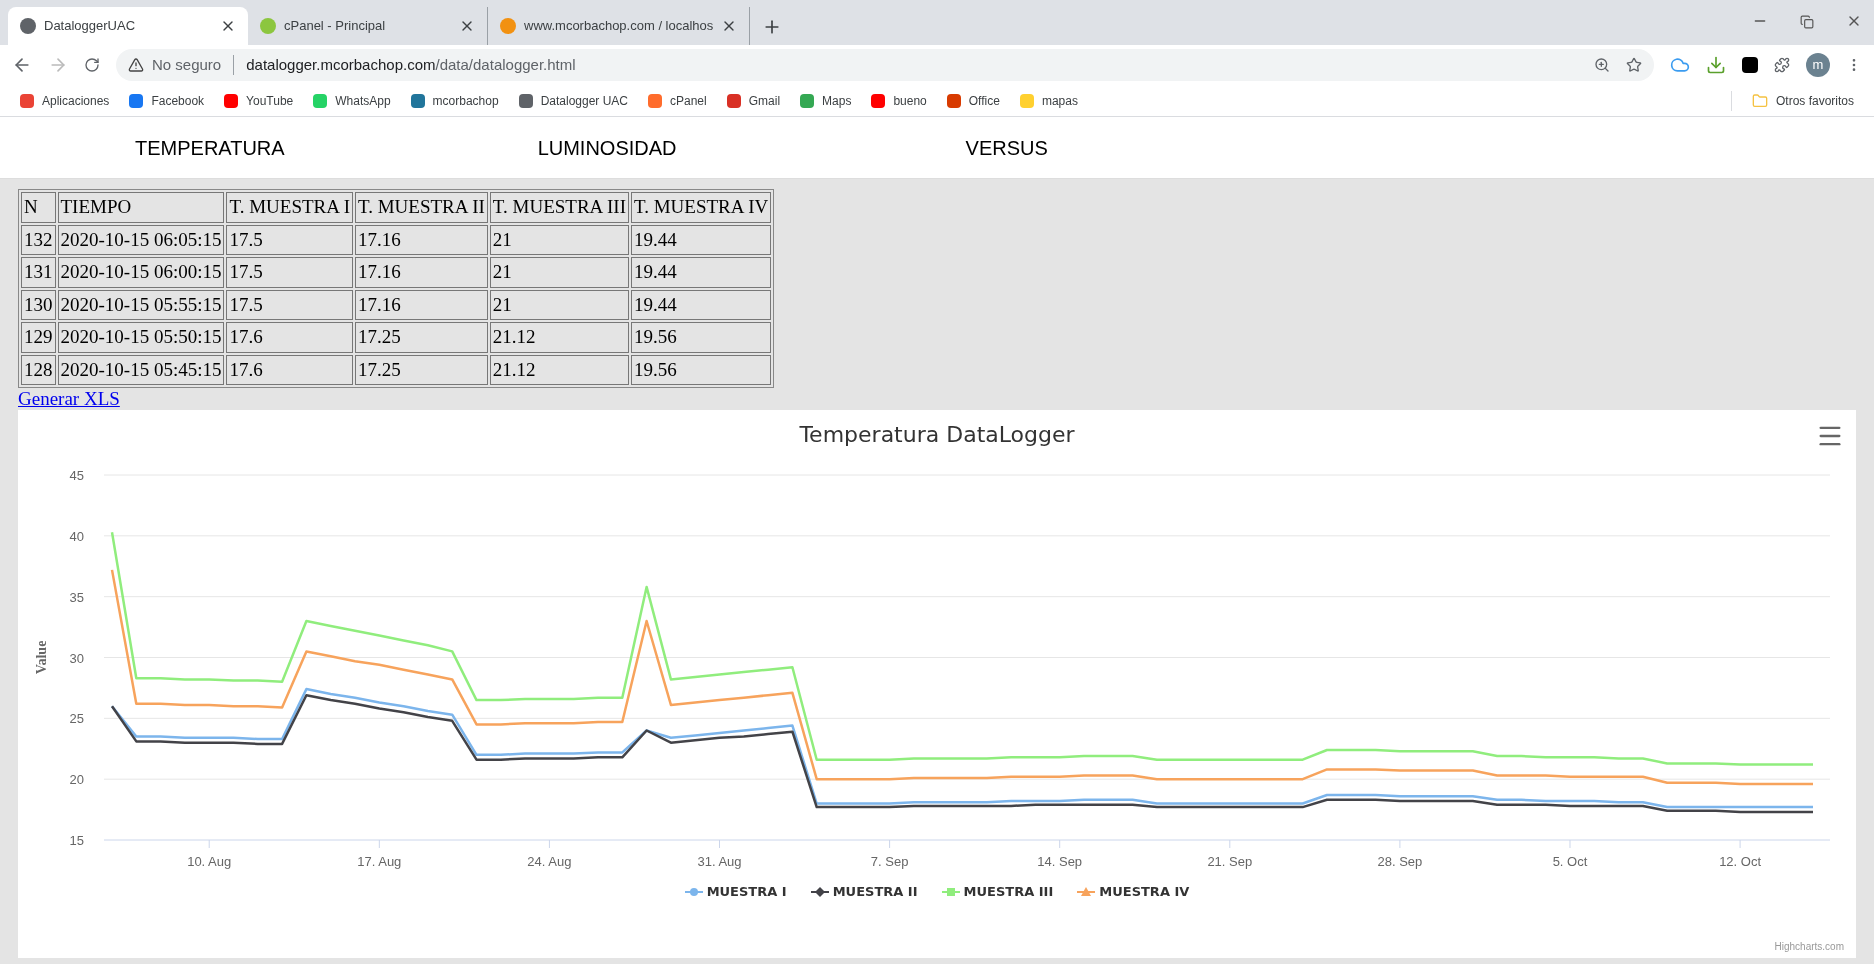 This screenshot has width=1874, height=964. I want to click on table-cell: 132, so click(38, 239).